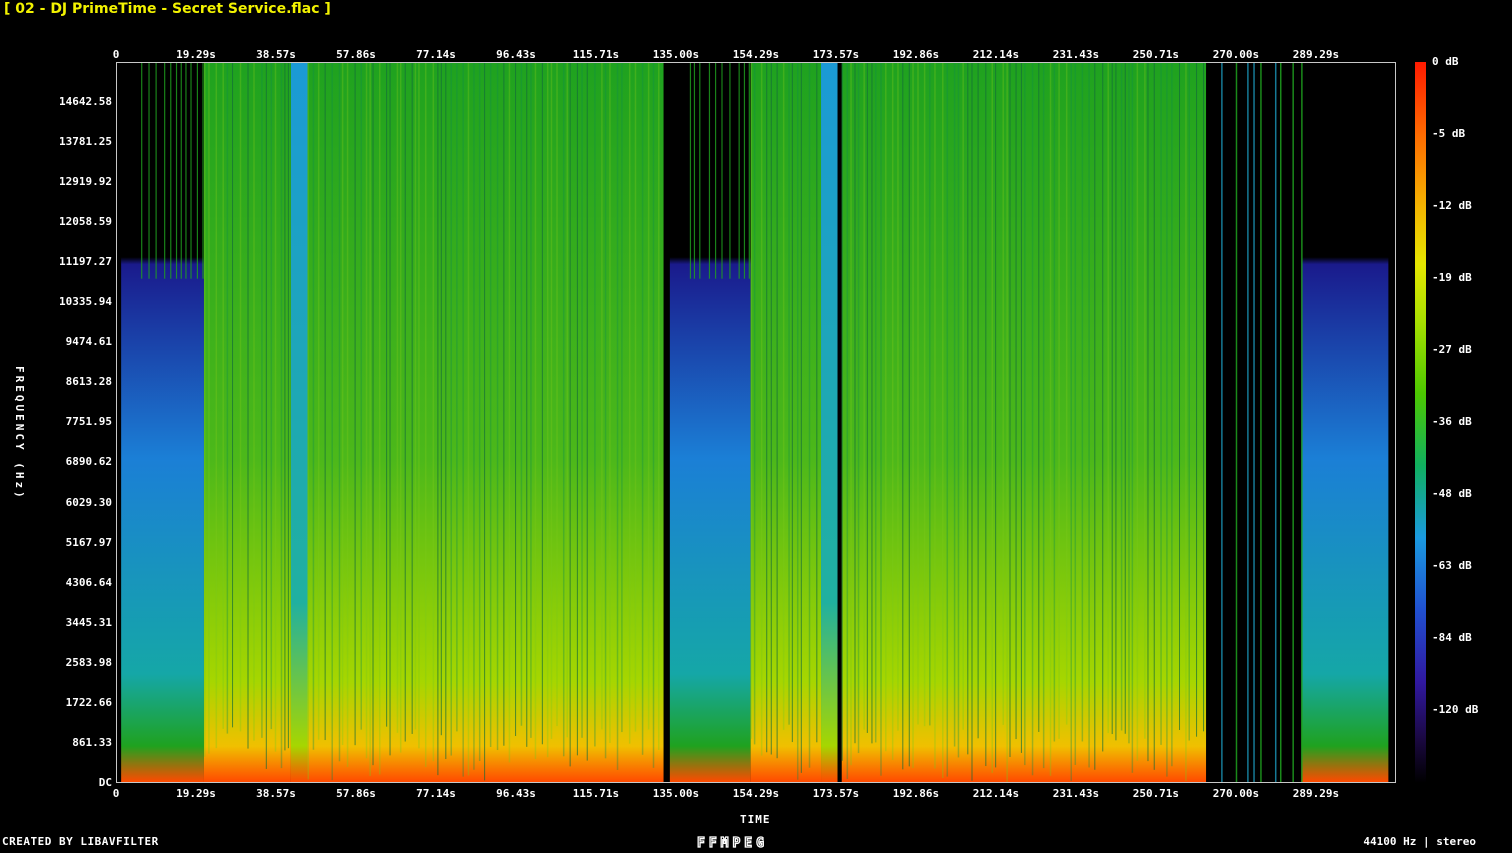  I want to click on x-tick-label-bottom: 0, so click(116, 793).